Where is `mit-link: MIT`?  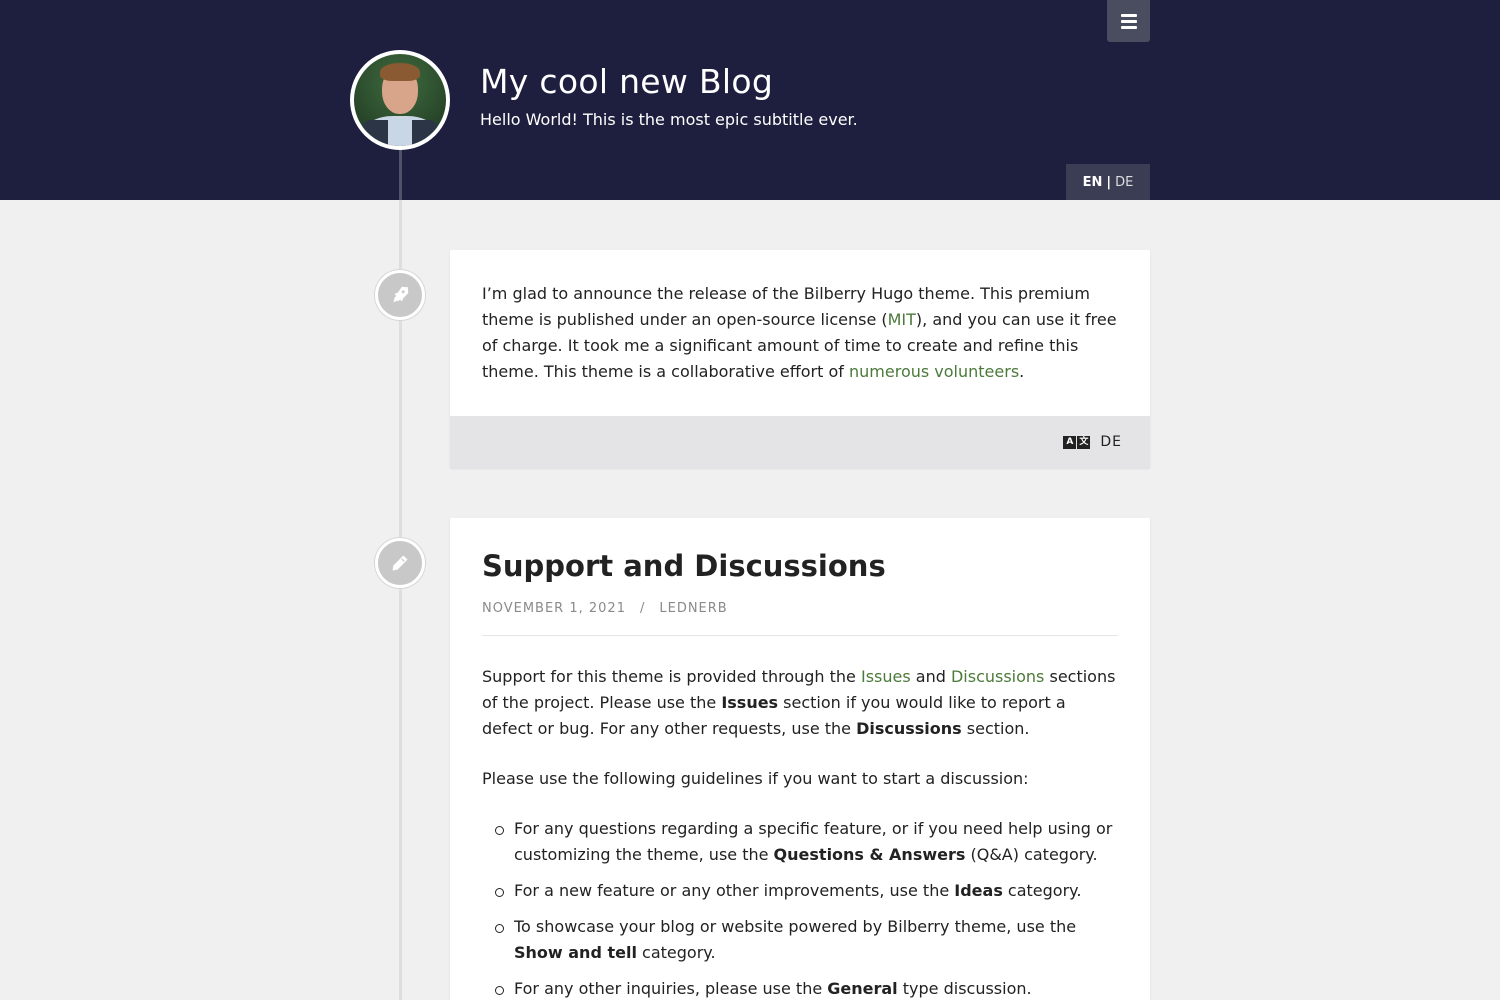
mit-link: MIT is located at coordinates (902, 319).